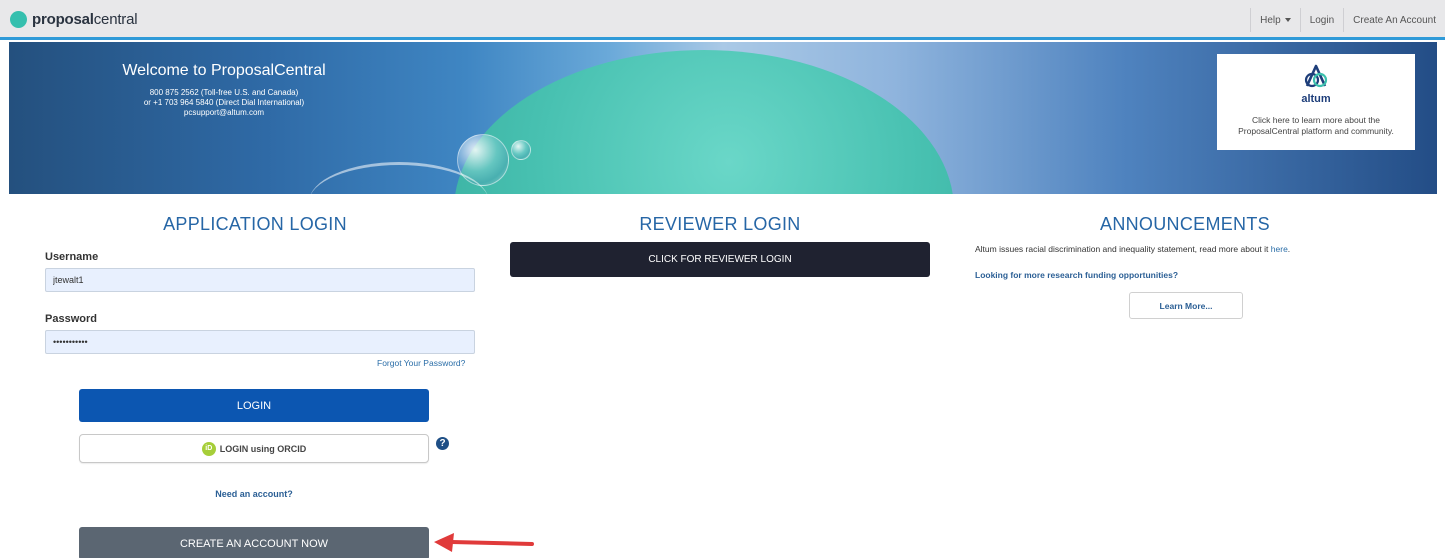 This screenshot has width=1445, height=558. Describe the element at coordinates (720, 224) in the screenshot. I see `reviewer-login-title: REVIEWER LOGIN` at that location.